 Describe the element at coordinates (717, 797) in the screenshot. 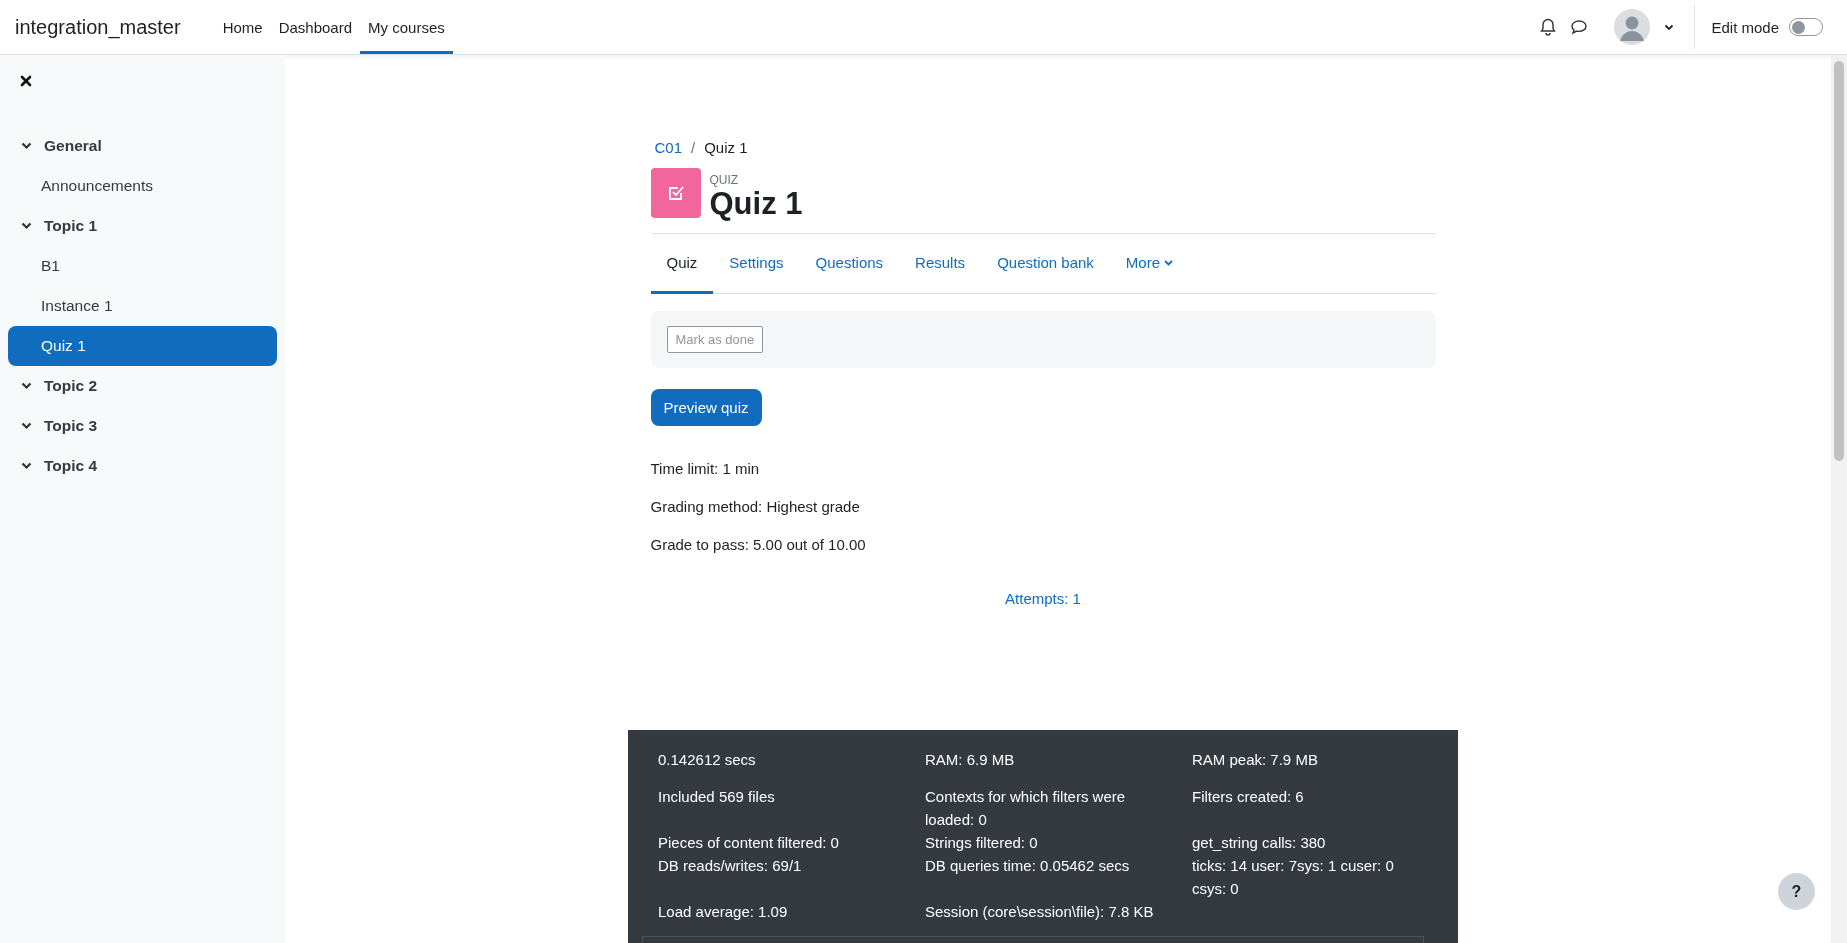

I see `performance-stat: Included 569 files` at that location.